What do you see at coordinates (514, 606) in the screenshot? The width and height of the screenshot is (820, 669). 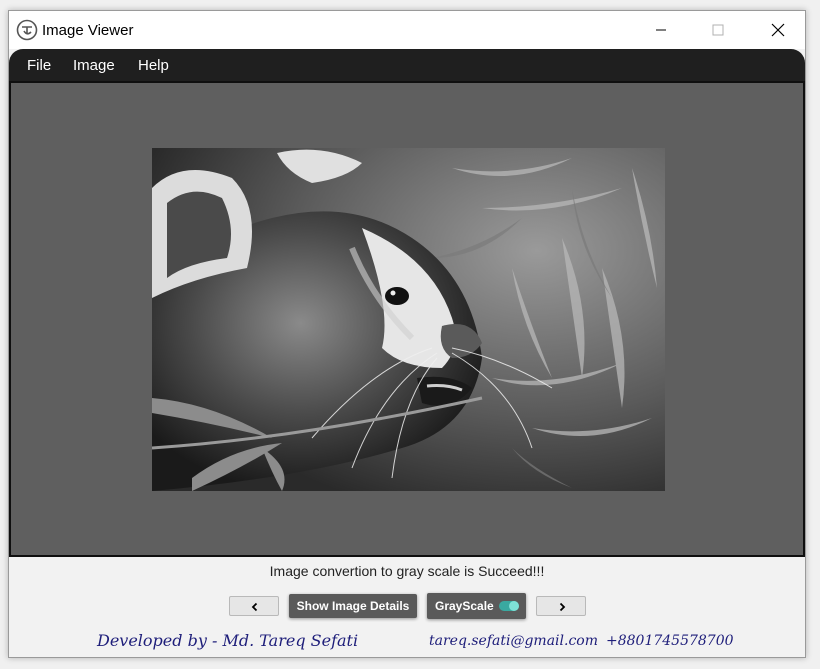 I see `toggle-knob` at bounding box center [514, 606].